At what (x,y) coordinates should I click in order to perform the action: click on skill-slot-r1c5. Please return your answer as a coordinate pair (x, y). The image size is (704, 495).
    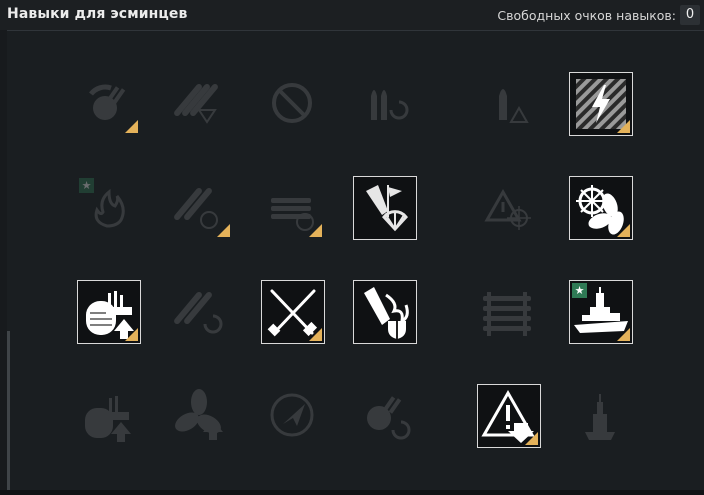
    Looking at the image, I should click on (509, 104).